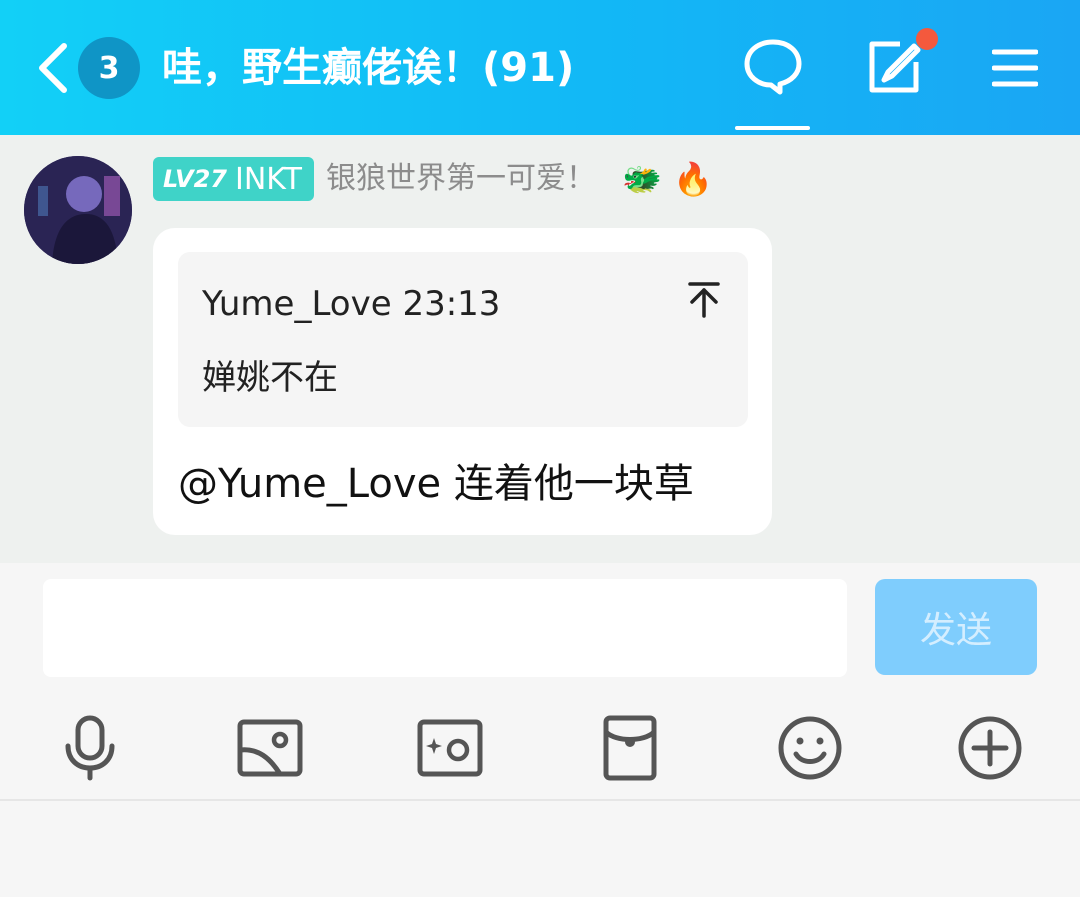 This screenshot has height=897, width=1080. What do you see at coordinates (54, 68) in the screenshot?
I see `back-arrow-icon` at bounding box center [54, 68].